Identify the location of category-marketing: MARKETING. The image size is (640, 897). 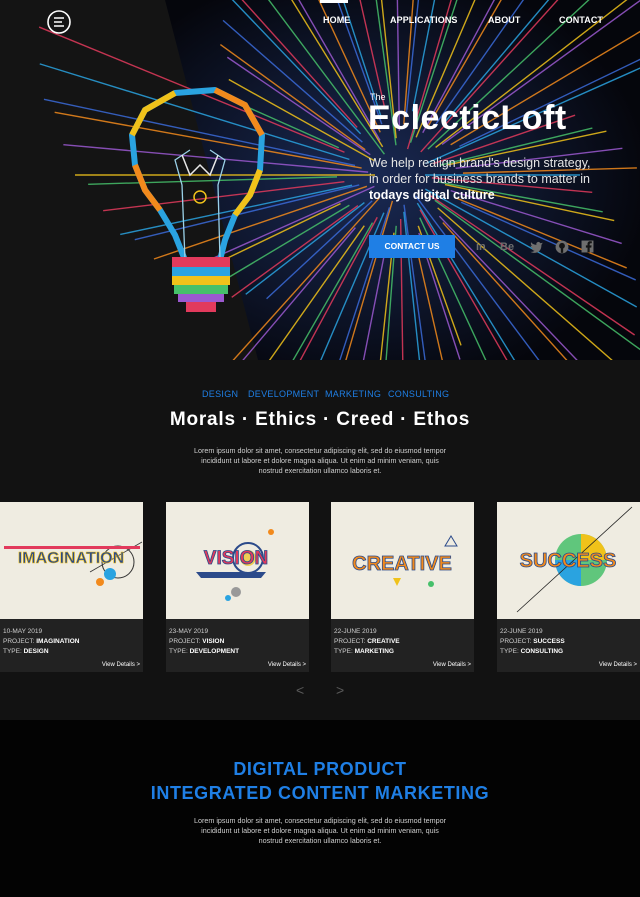
(353, 394).